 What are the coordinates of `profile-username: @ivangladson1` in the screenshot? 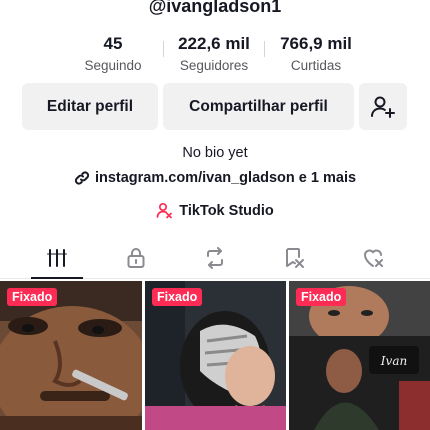 It's located at (215, 8).